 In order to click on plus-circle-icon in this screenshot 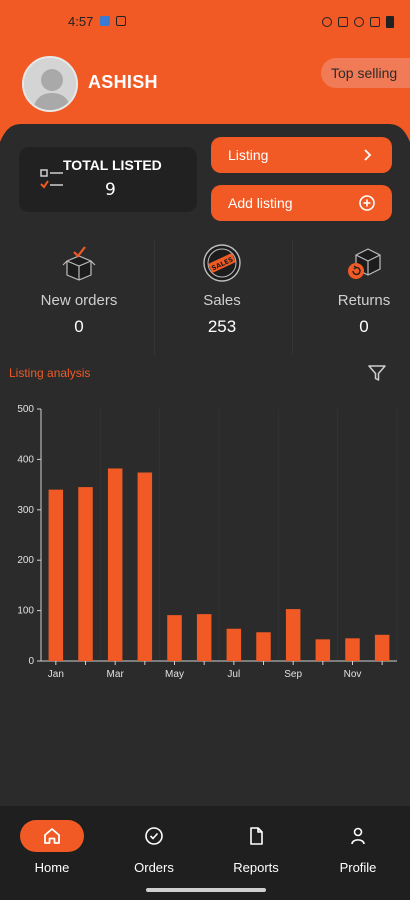, I will do `click(367, 203)`.